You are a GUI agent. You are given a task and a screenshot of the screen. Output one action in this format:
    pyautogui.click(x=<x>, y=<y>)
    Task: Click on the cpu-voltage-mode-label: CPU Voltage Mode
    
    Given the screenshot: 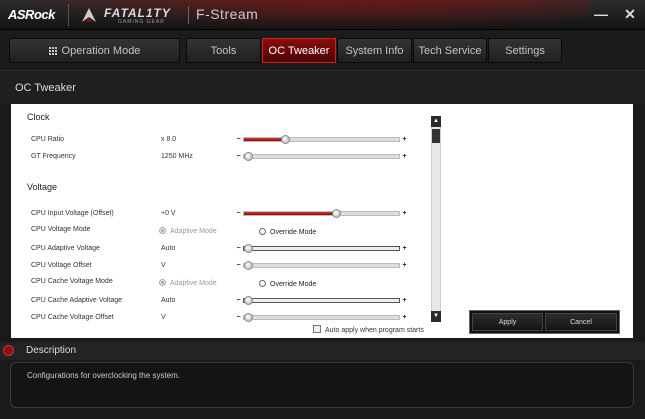 What is the action you would take?
    pyautogui.click(x=61, y=229)
    